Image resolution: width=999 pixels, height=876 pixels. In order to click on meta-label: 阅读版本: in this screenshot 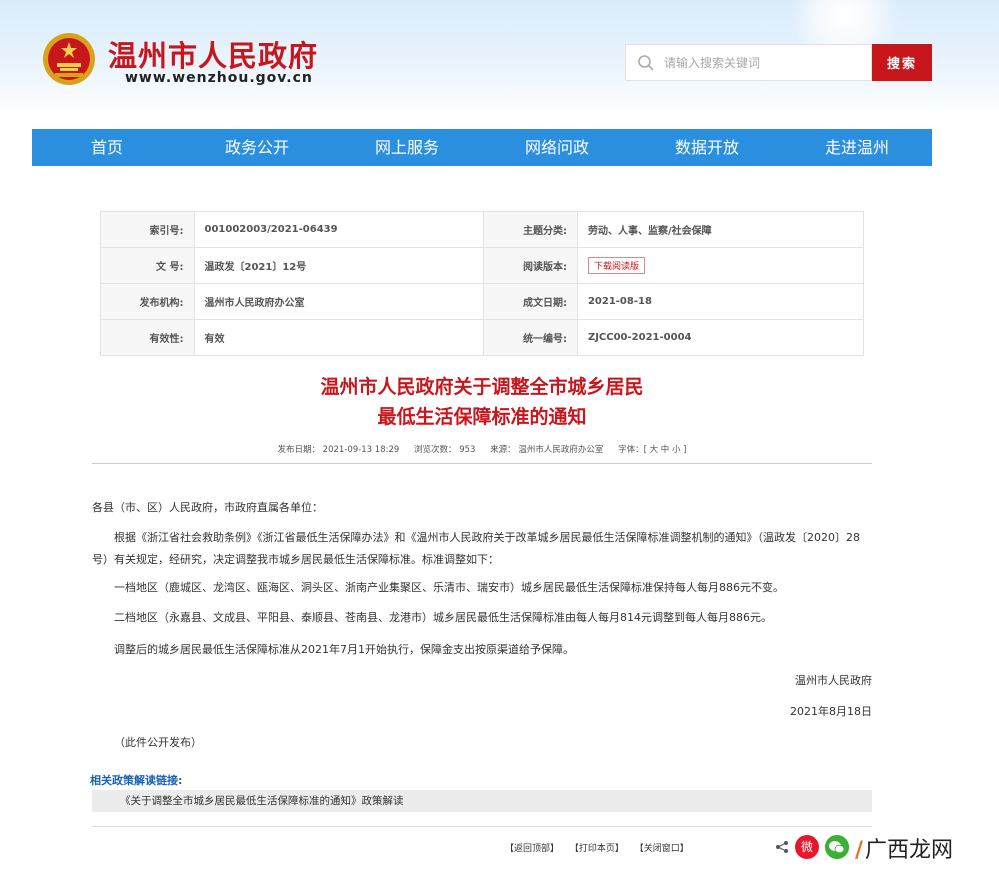, I will do `click(530, 265)`.